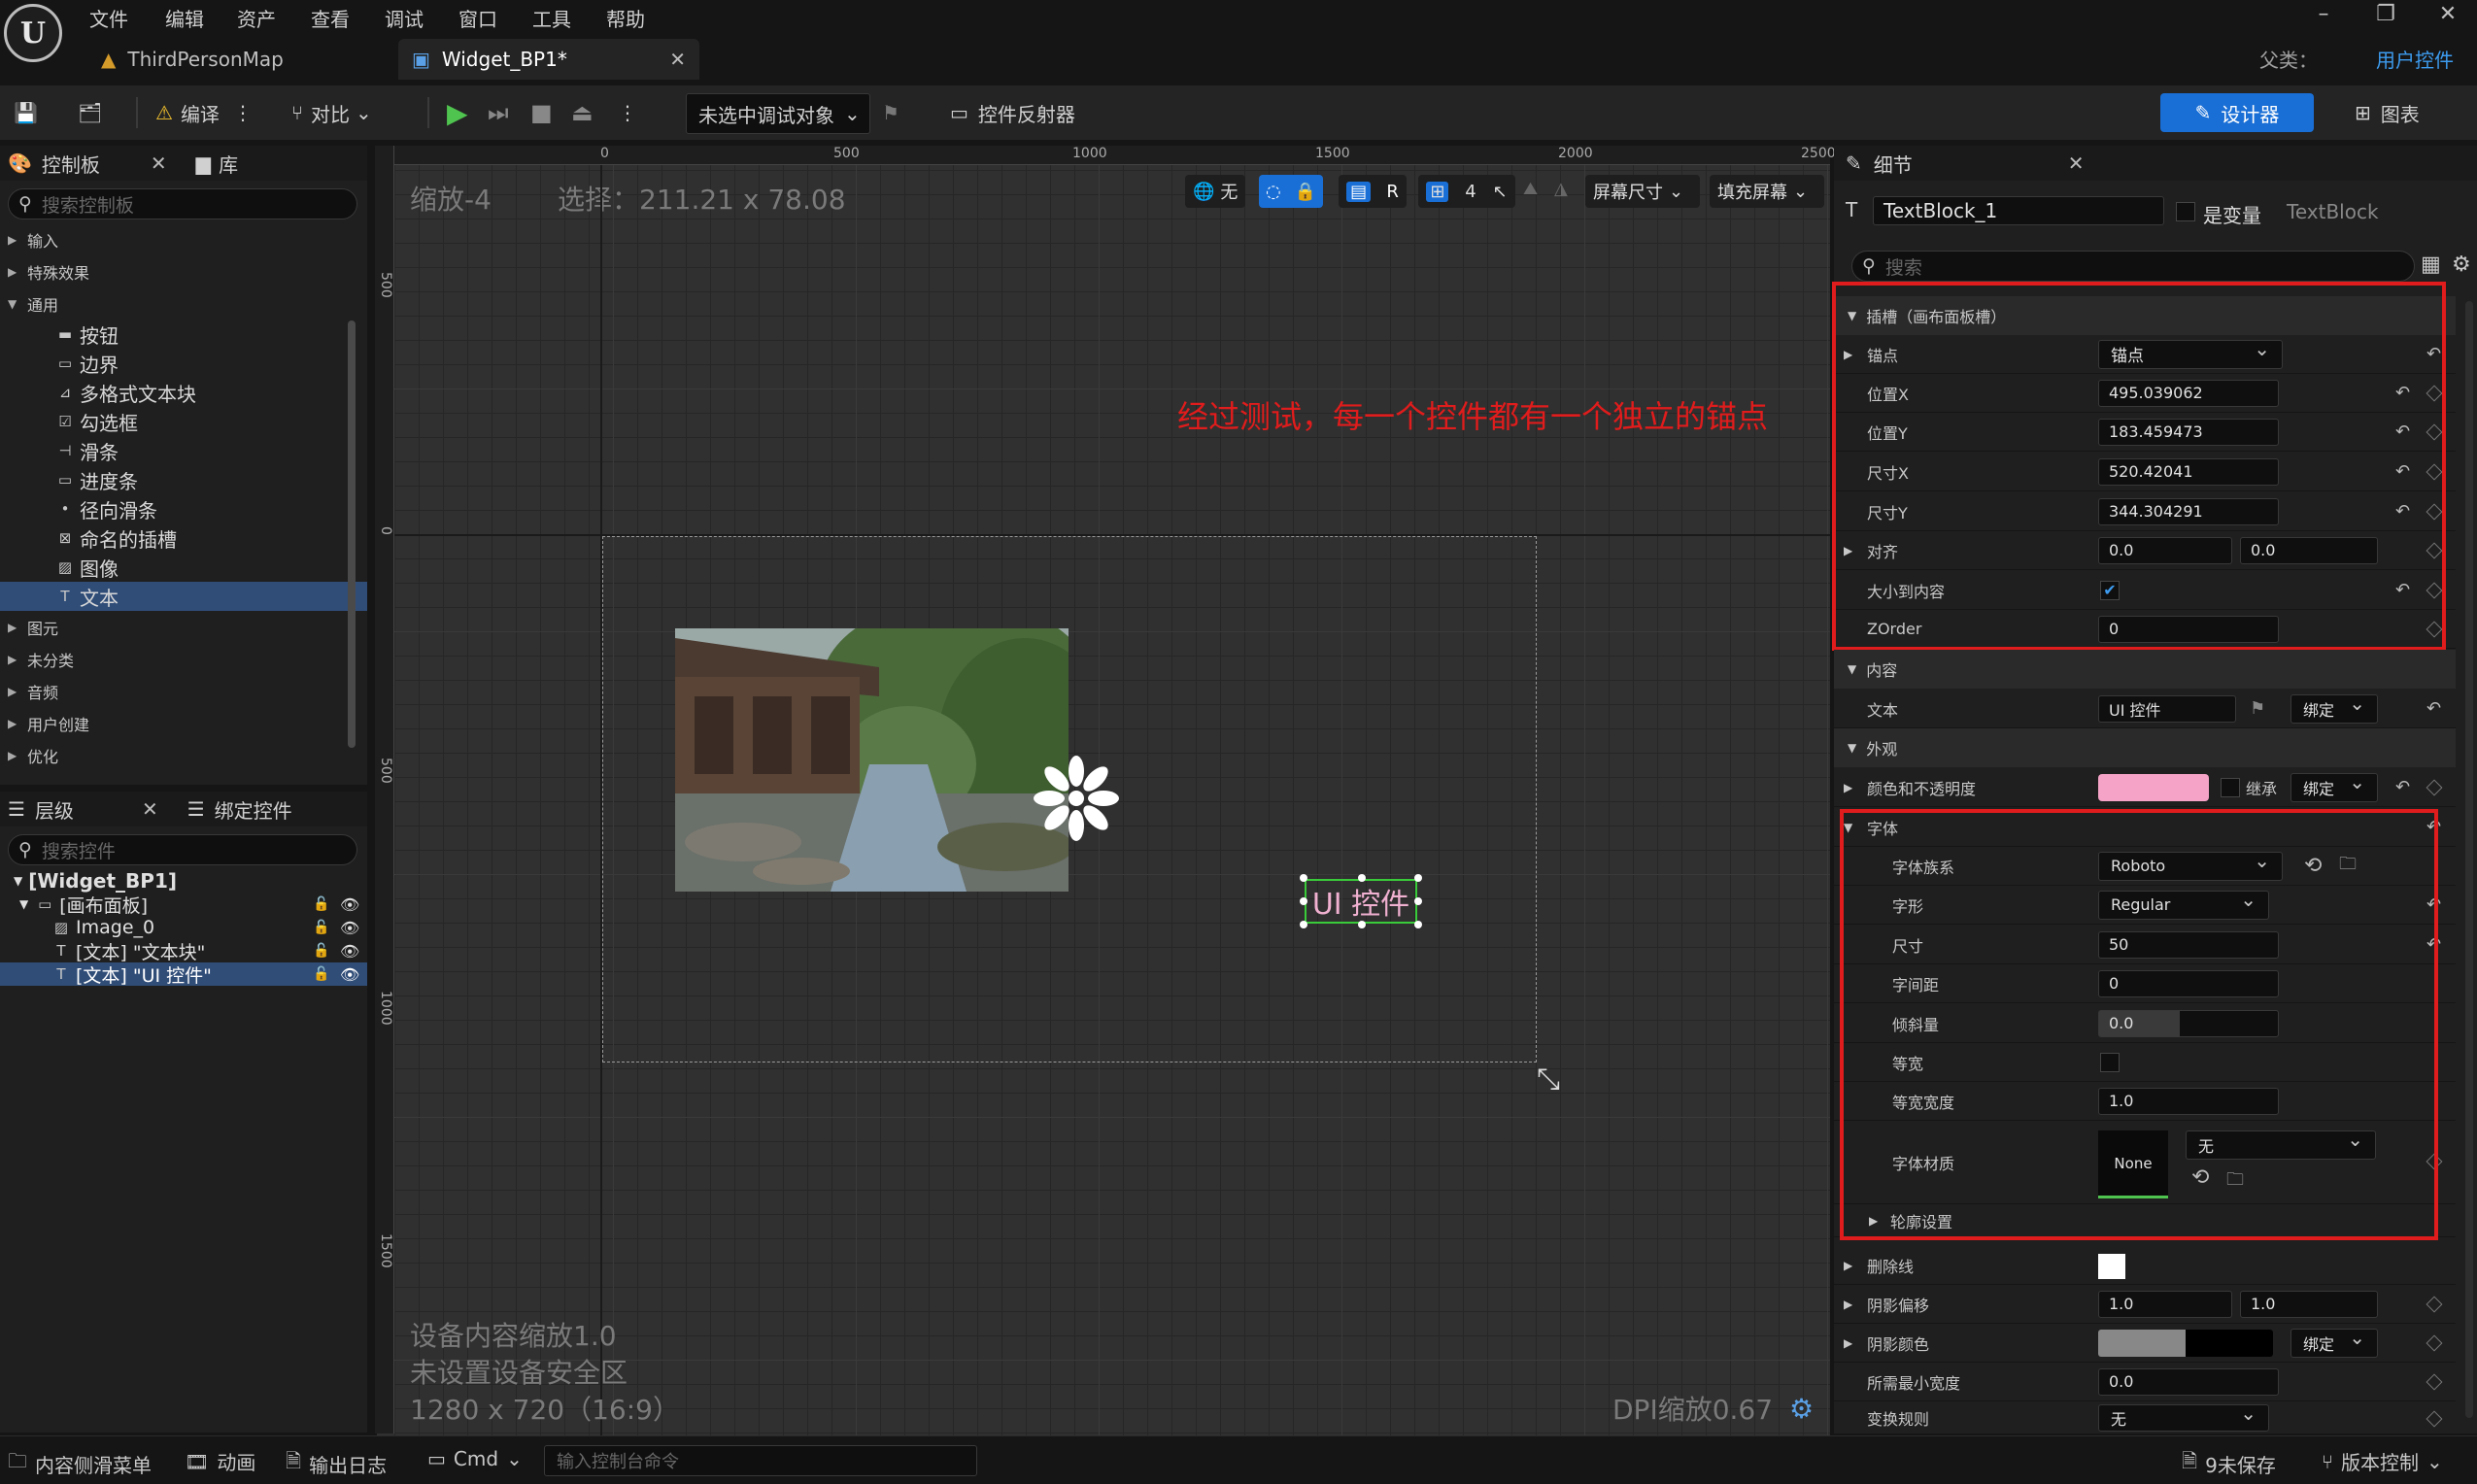  I want to click on play-icon: ▶, so click(457, 112).